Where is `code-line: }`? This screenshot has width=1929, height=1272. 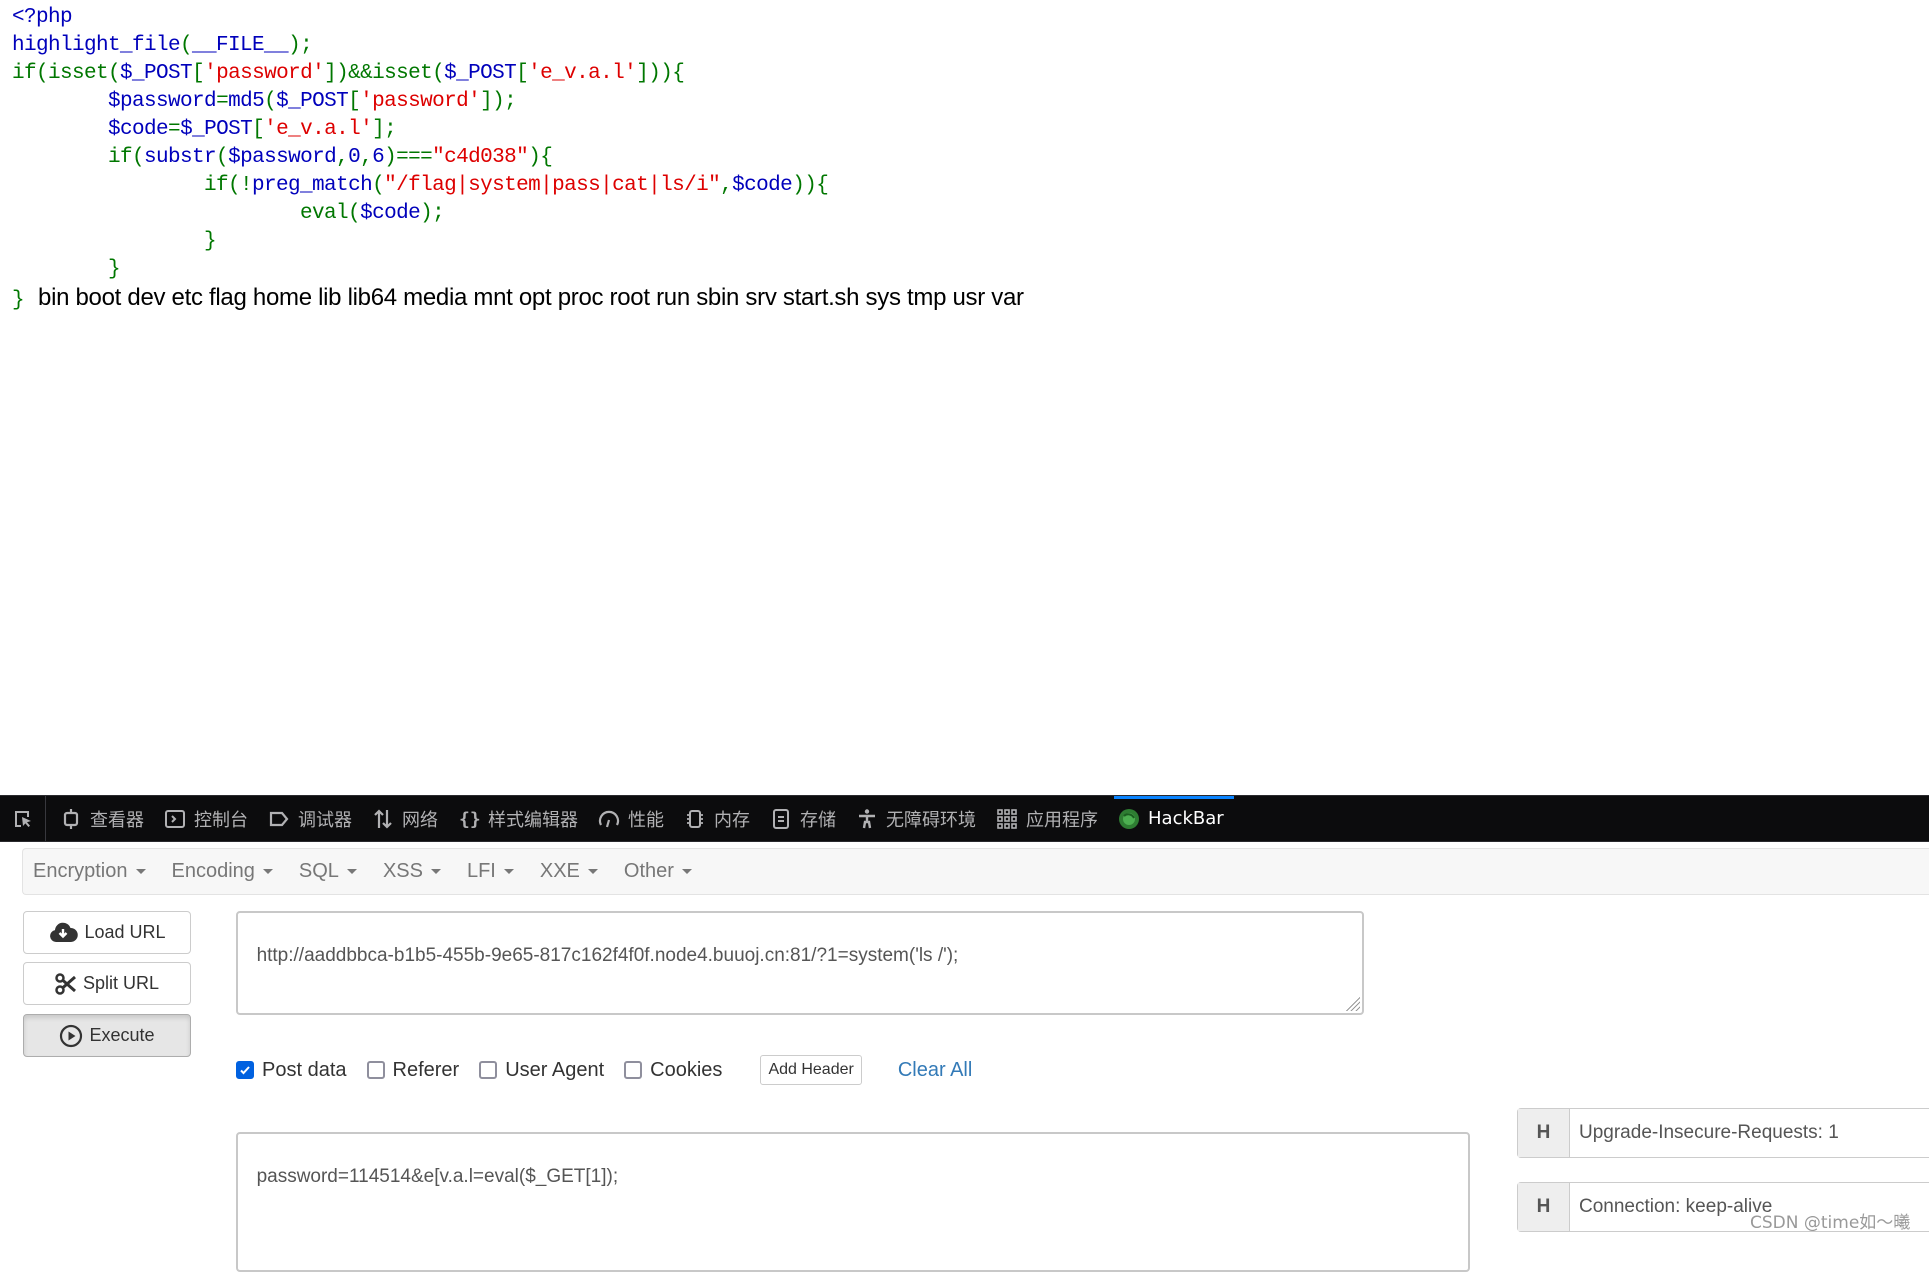 code-line: } is located at coordinates (518, 242).